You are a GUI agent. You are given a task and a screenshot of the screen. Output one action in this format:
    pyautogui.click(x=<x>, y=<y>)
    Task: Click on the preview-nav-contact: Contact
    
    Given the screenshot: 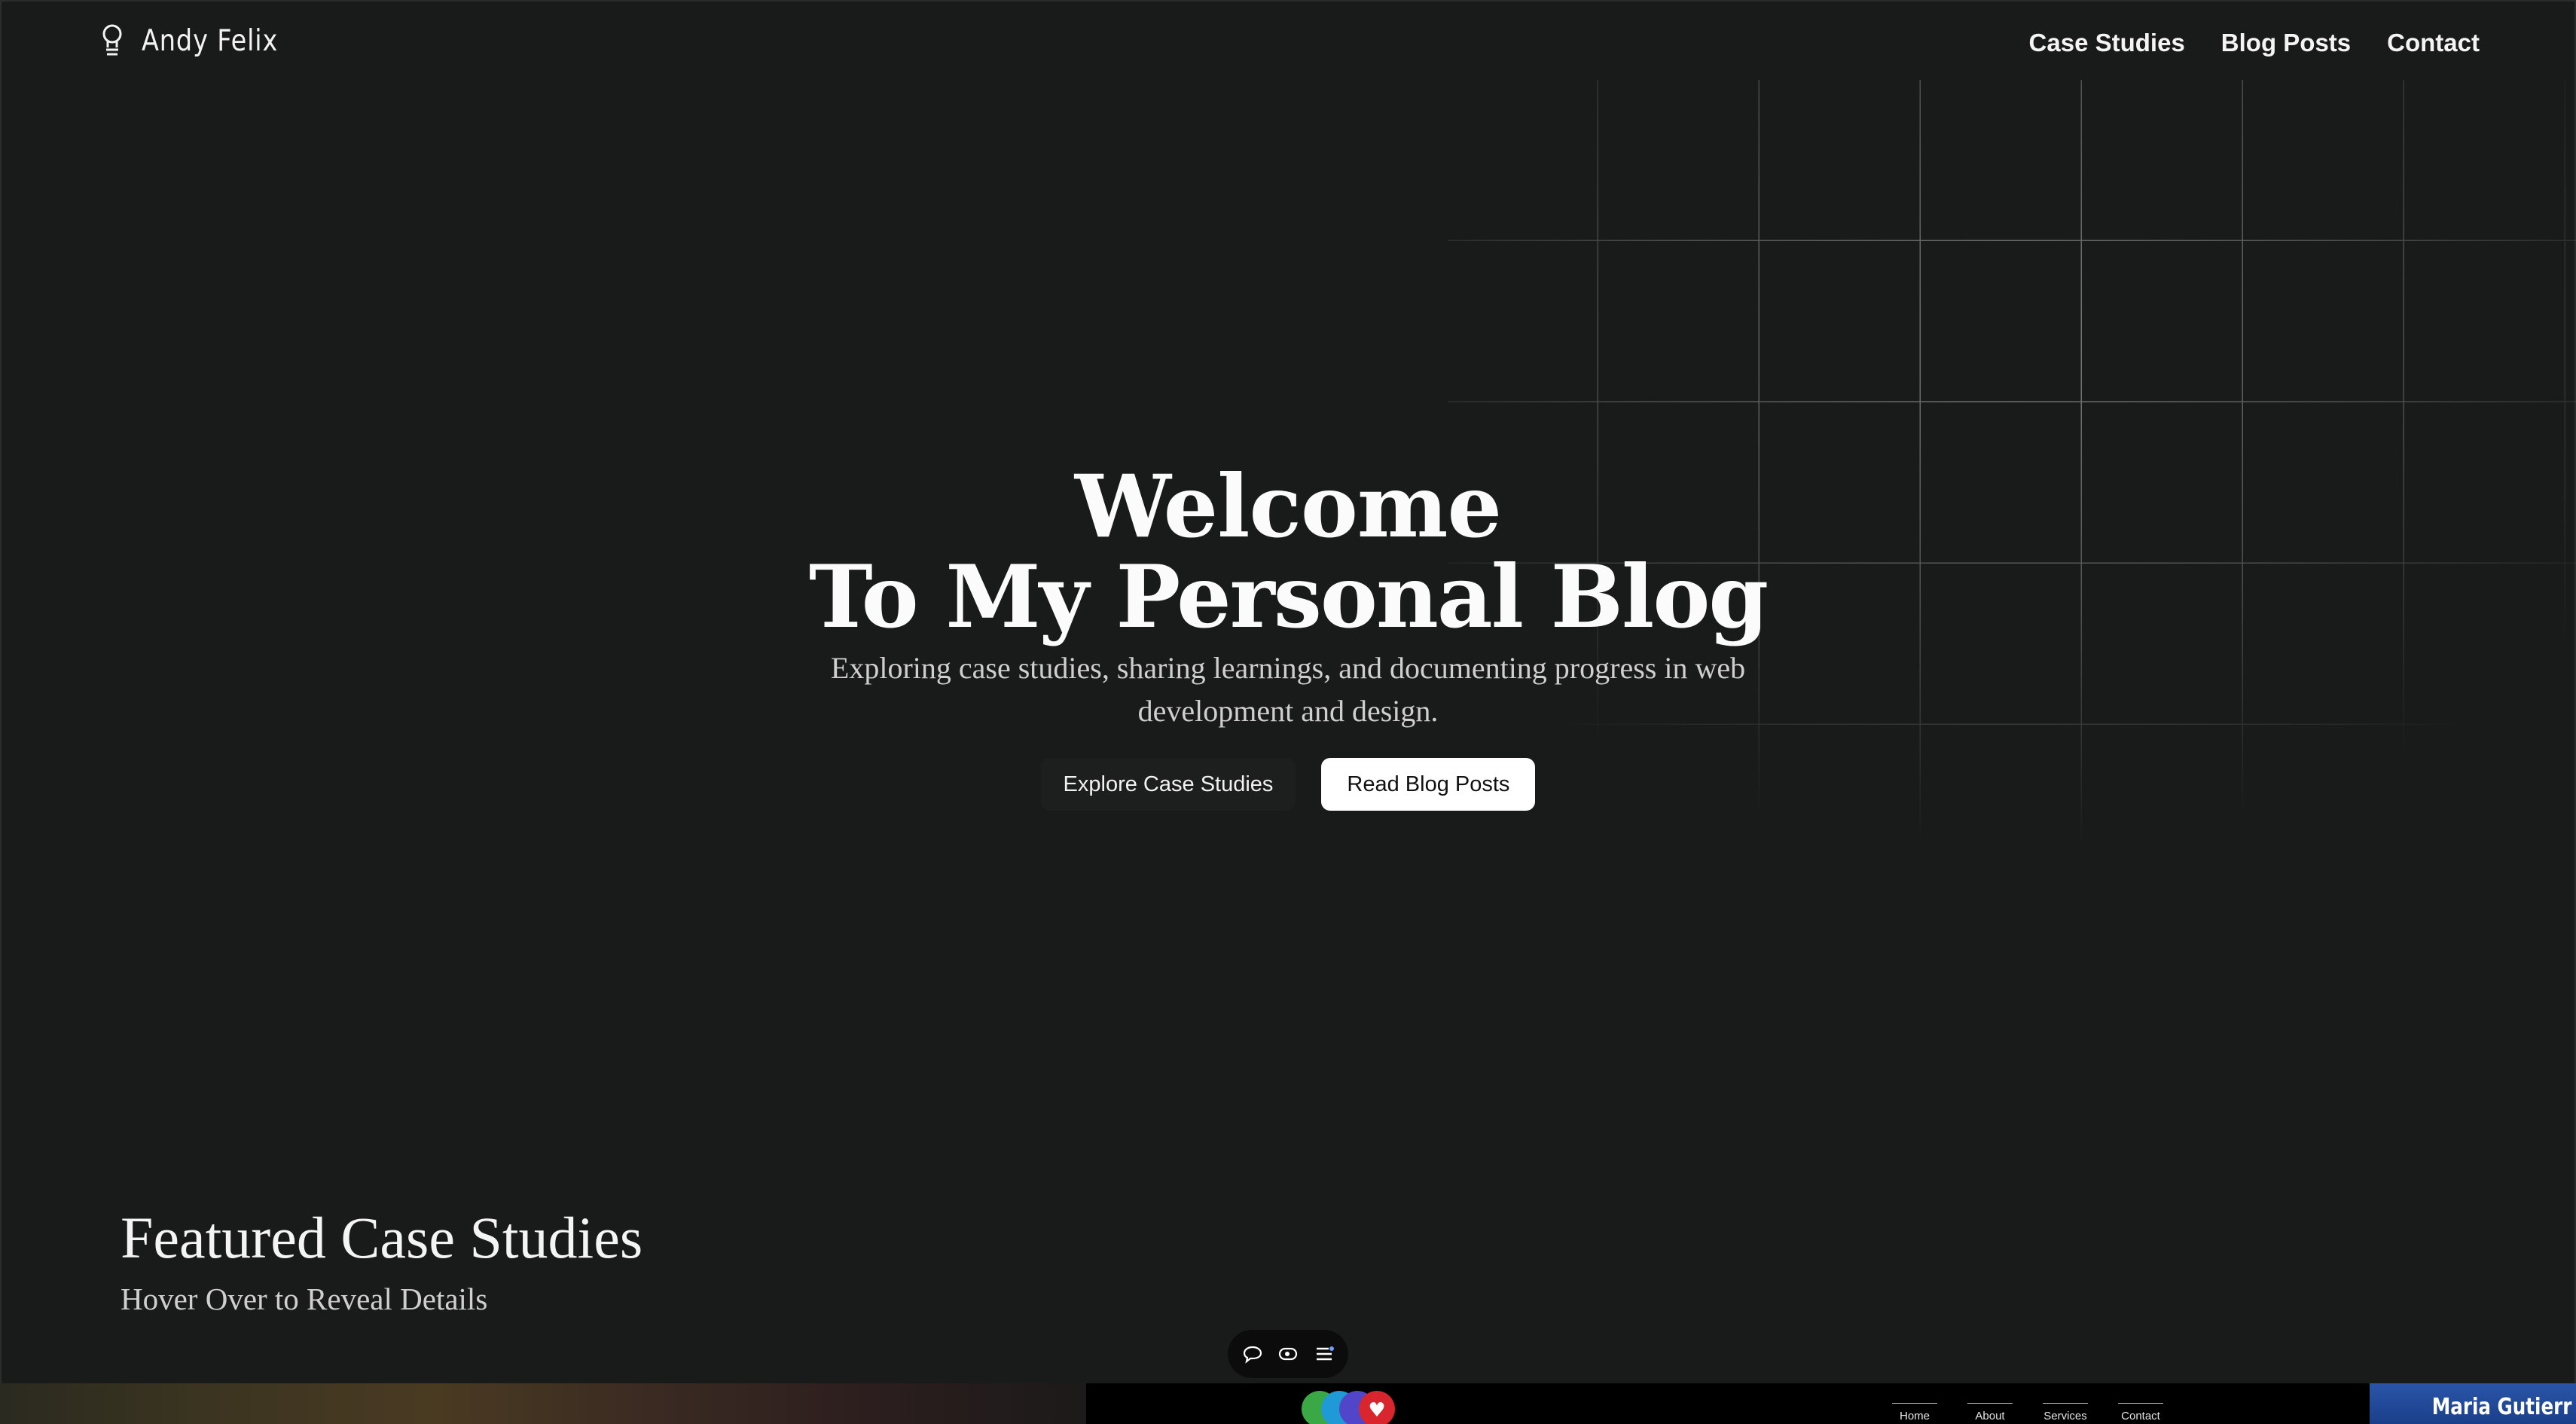 What is the action you would take?
    pyautogui.click(x=2141, y=1412)
    